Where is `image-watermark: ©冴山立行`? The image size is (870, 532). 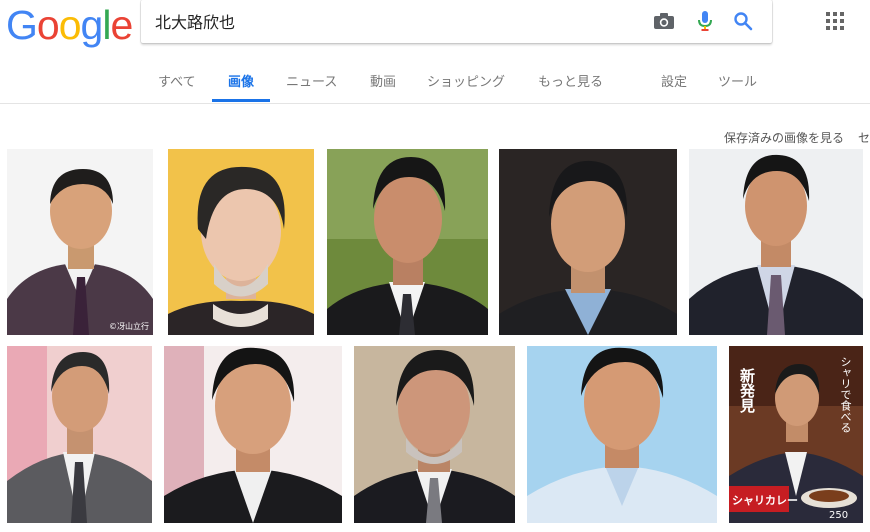 image-watermark: ©冴山立行 is located at coordinates (129, 326).